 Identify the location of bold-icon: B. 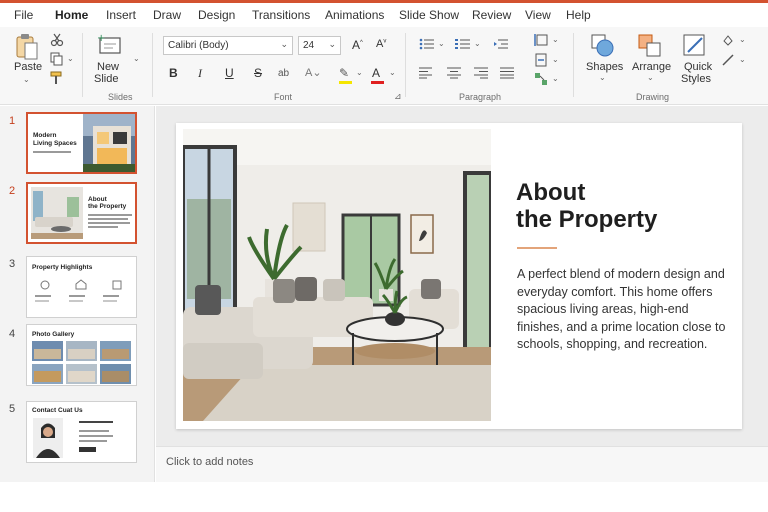
(173, 73).